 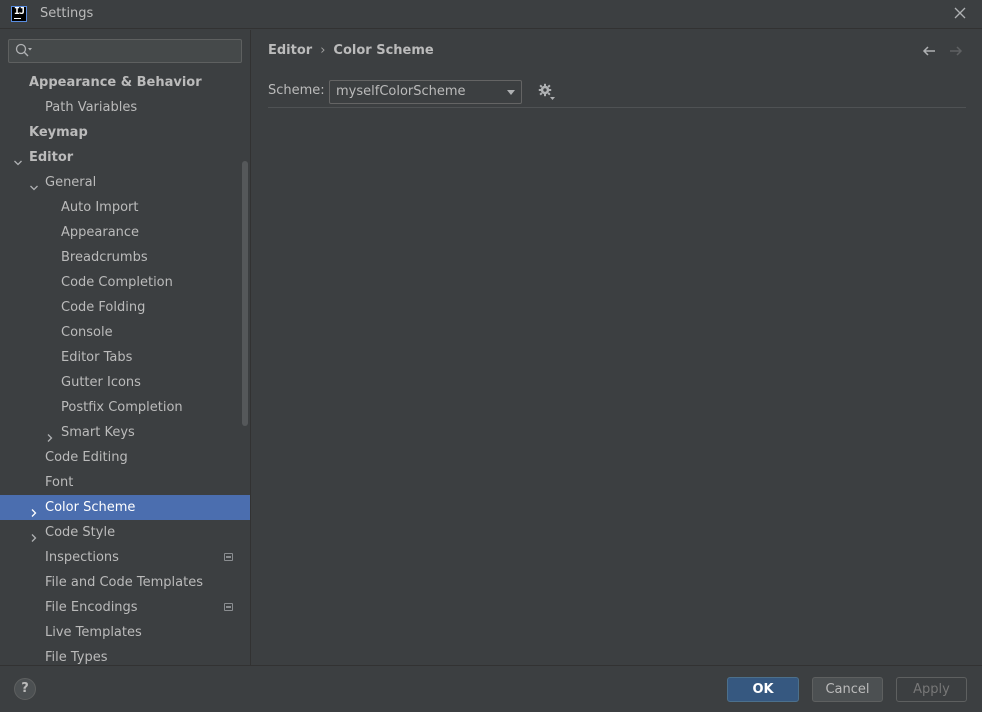 I want to click on cancel-button: Cancel, so click(x=847, y=689).